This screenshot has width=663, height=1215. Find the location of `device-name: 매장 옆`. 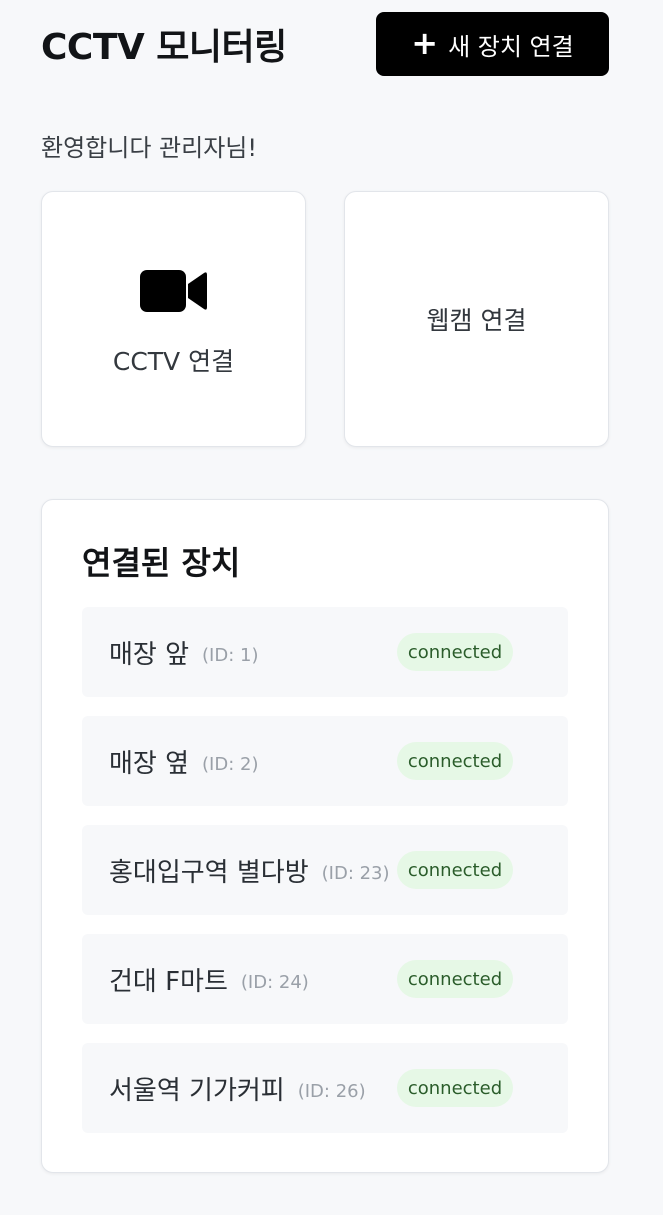

device-name: 매장 옆 is located at coordinates (149, 763).